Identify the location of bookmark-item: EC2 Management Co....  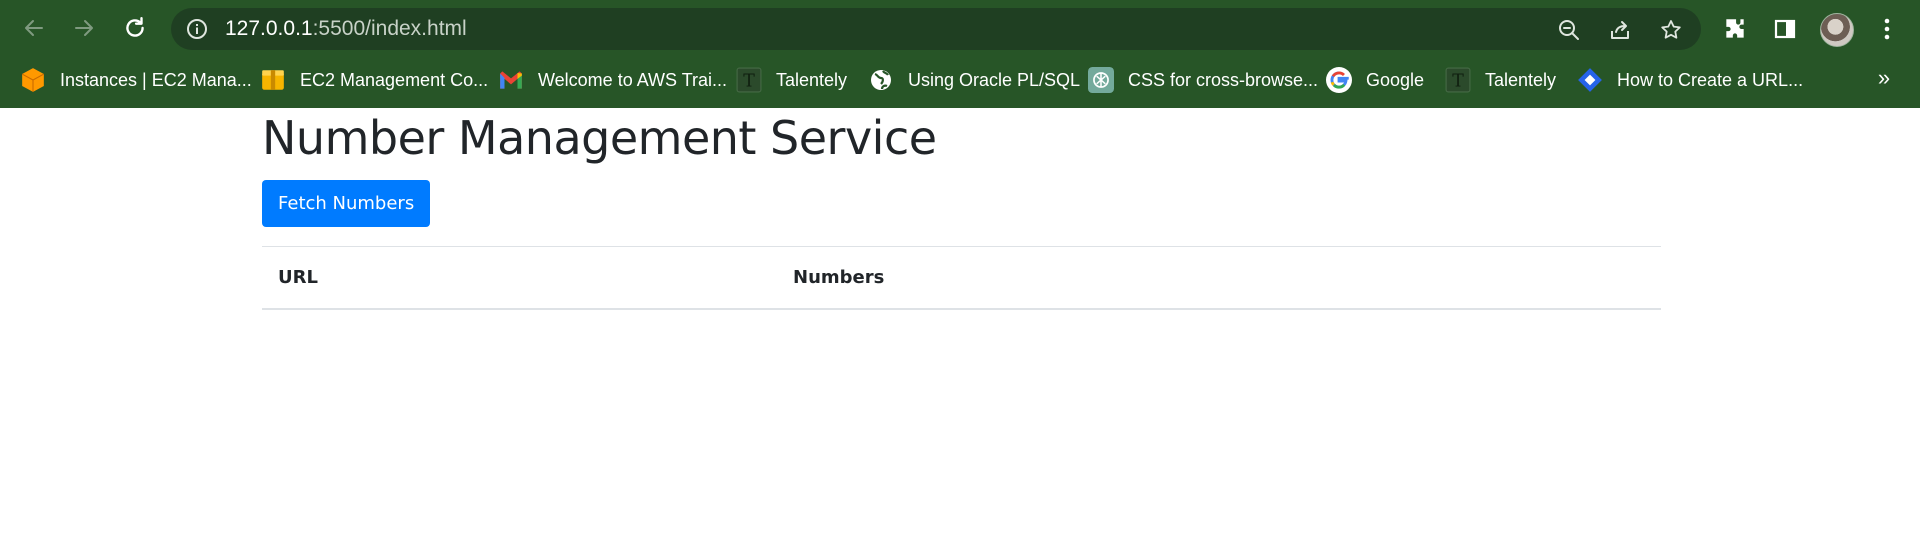
(374, 80).